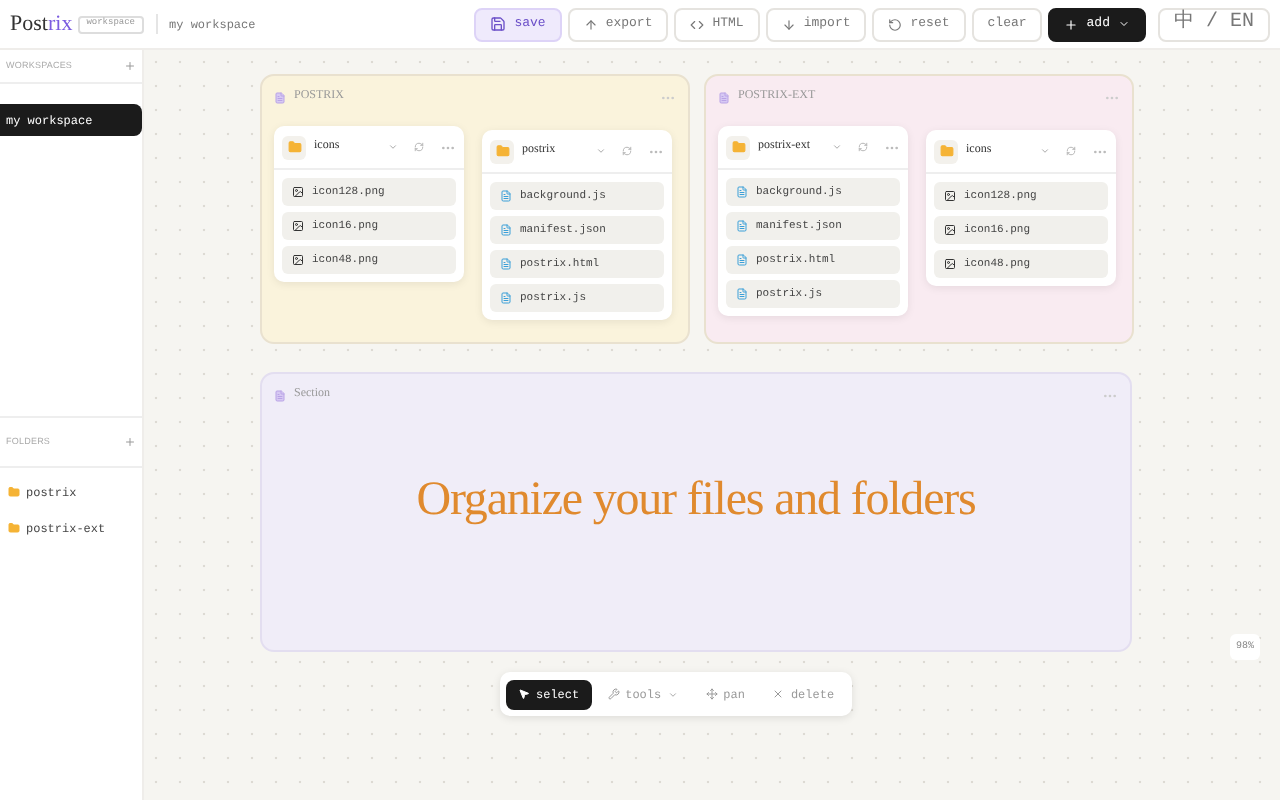 This screenshot has height=800, width=1280. I want to click on plus-icon, so click(1071, 24).